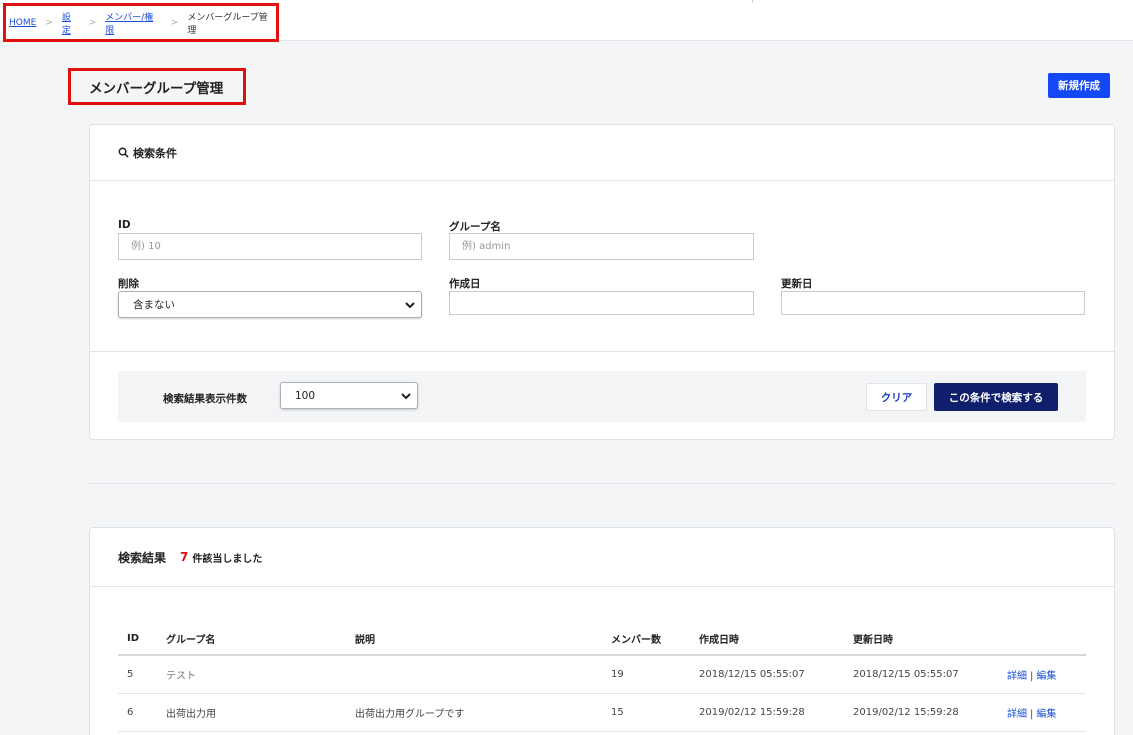 Image resolution: width=1133 pixels, height=735 pixels. What do you see at coordinates (602, 153) in the screenshot?
I see `search-panel-header: 検索条件` at bounding box center [602, 153].